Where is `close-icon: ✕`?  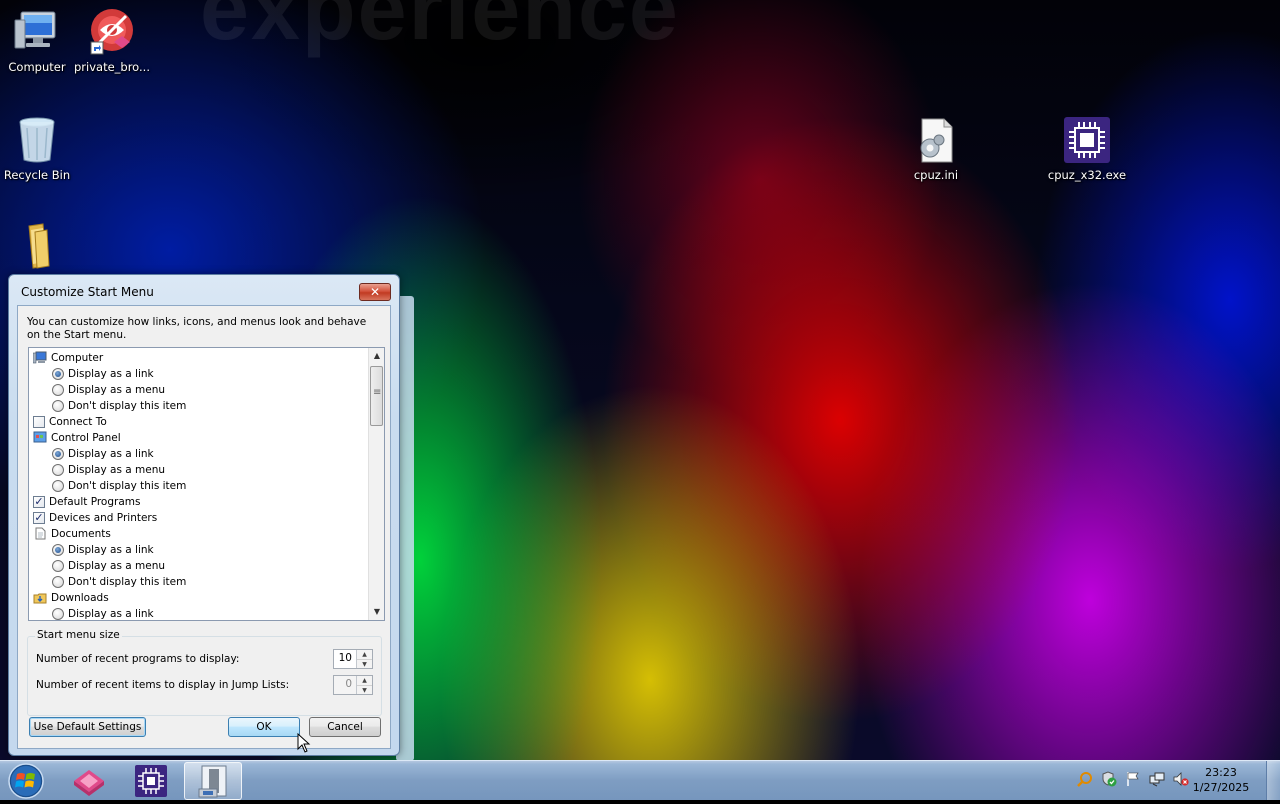
close-icon: ✕ is located at coordinates (375, 292).